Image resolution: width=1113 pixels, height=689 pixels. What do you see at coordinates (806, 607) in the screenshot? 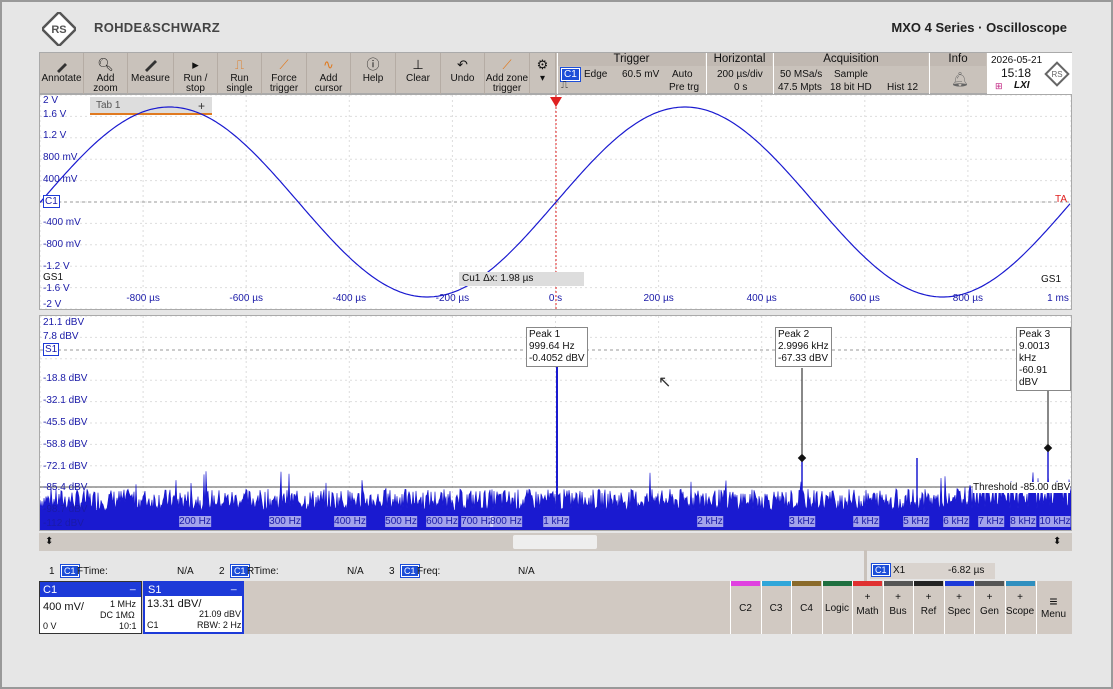
I see `button-c4: C4` at bounding box center [806, 607].